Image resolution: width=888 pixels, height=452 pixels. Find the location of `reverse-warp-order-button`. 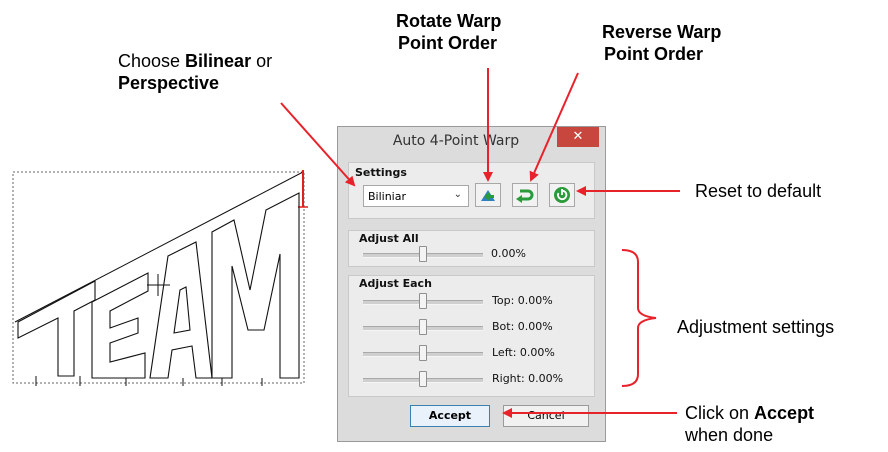

reverse-warp-order-button is located at coordinates (525, 195).